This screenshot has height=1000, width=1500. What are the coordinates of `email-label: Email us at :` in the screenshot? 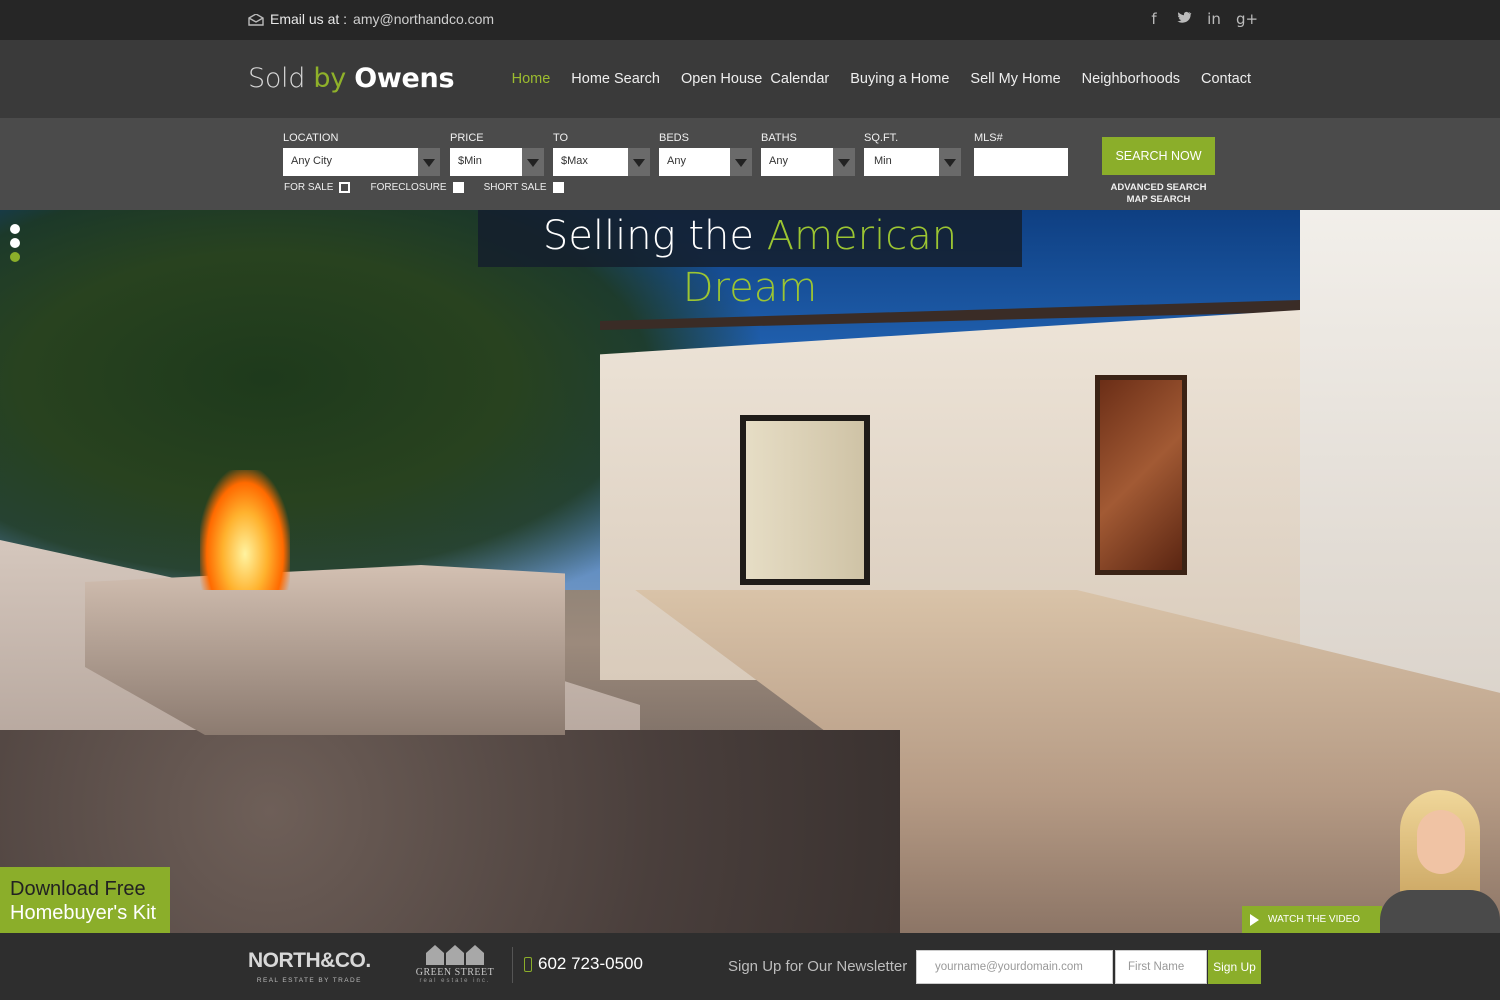 It's located at (309, 19).